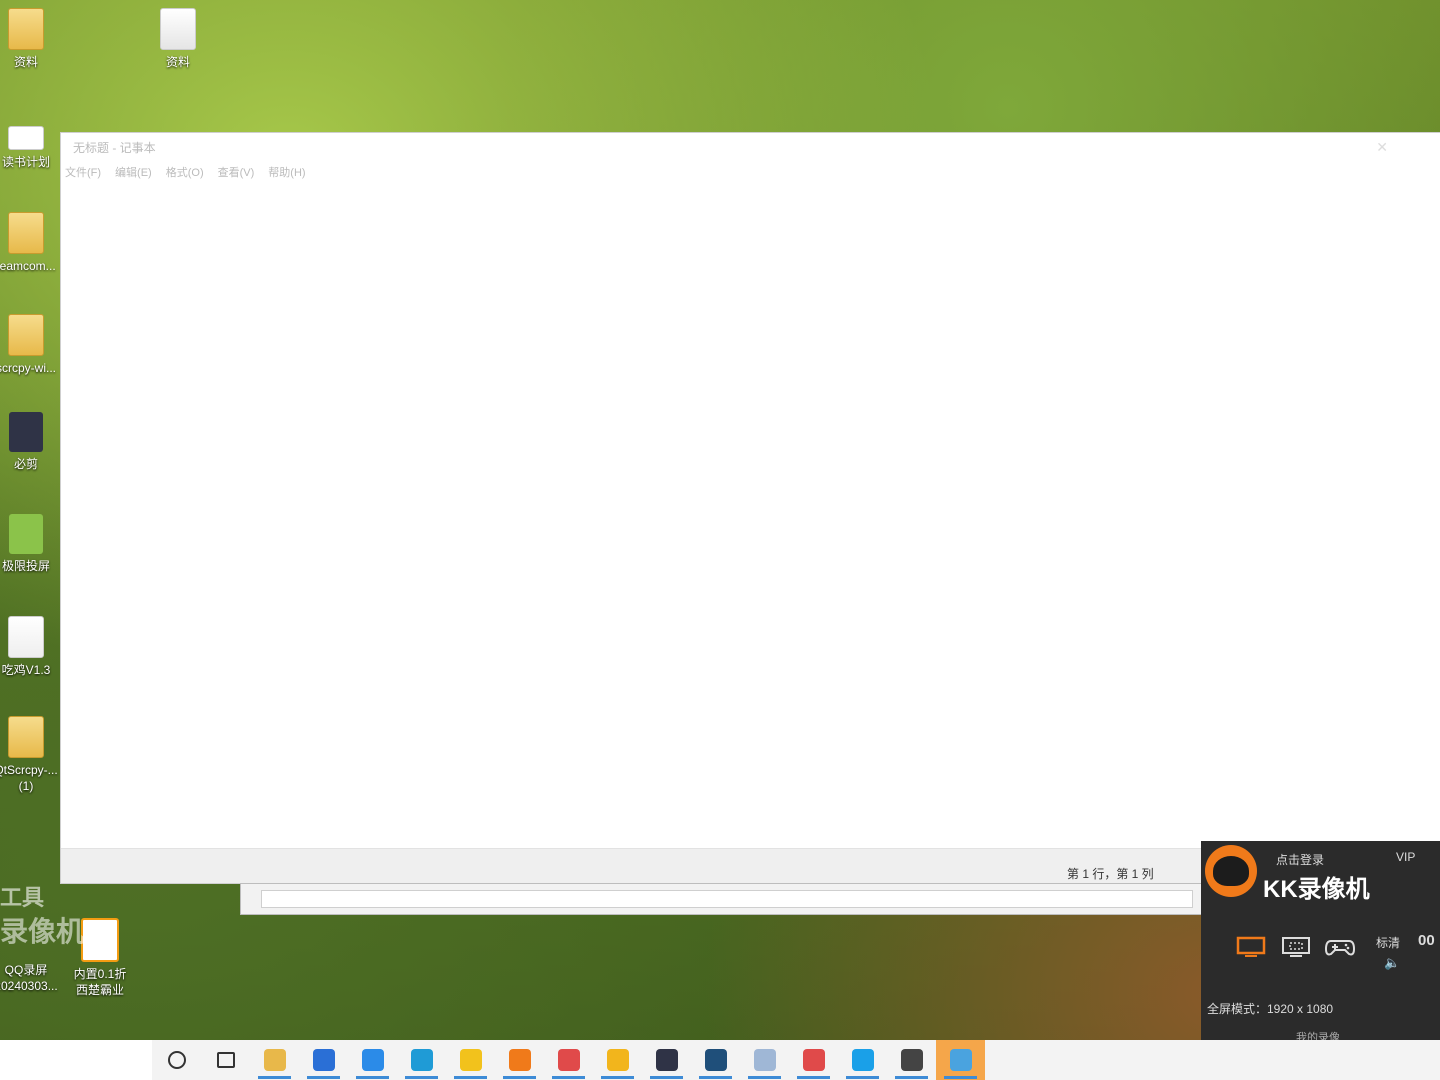 This screenshot has width=1440, height=1080. I want to click on e-app-icon, so click(715, 1060).